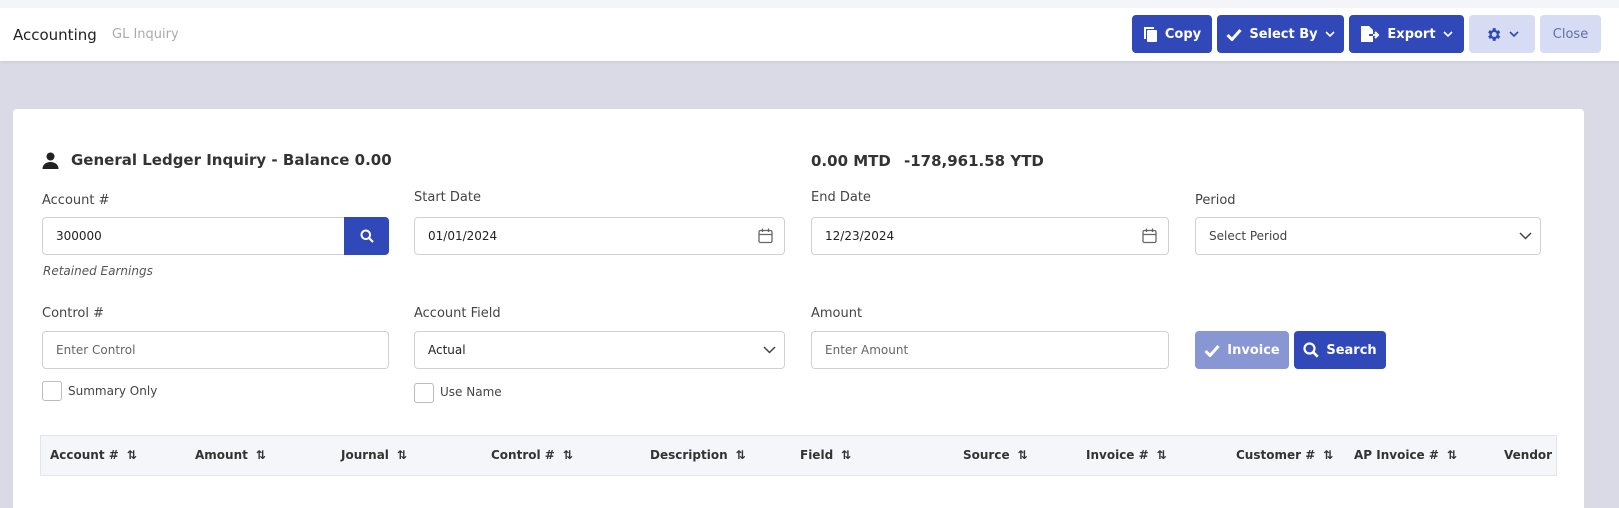 The width and height of the screenshot is (1619, 508). Describe the element at coordinates (1183, 34) in the screenshot. I see `copy-label: Copy` at that location.